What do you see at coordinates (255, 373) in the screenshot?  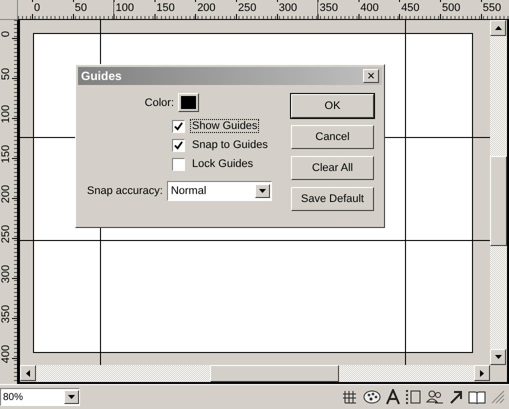 I see `horizontal-scrollbar` at bounding box center [255, 373].